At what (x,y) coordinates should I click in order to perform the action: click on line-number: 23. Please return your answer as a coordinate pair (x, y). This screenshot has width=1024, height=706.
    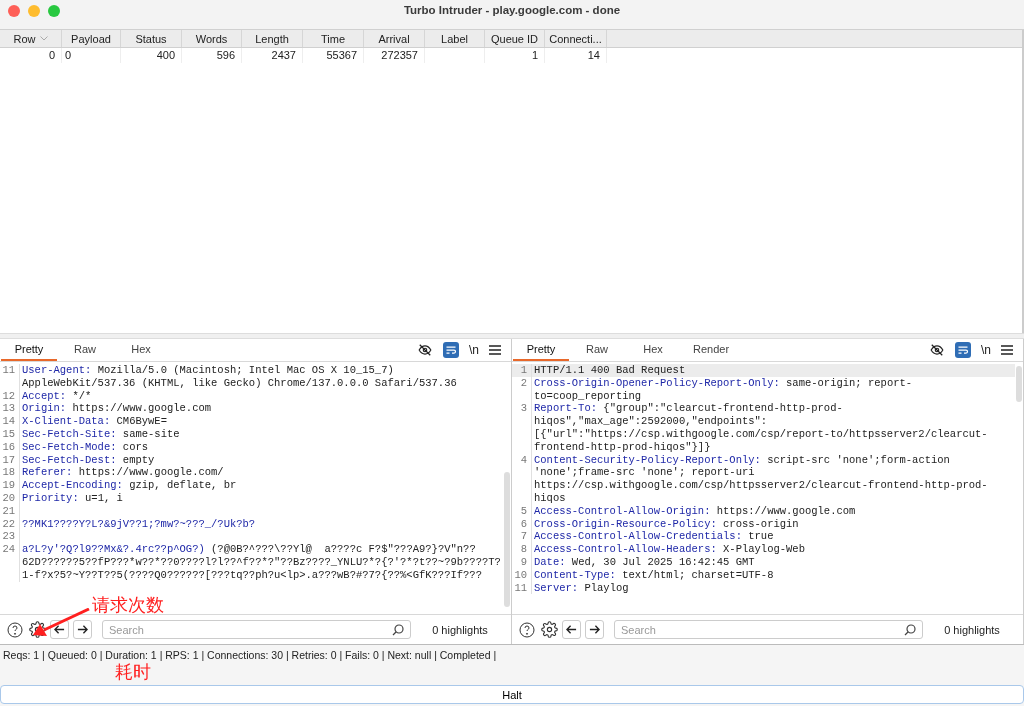
    Looking at the image, I should click on (10, 537).